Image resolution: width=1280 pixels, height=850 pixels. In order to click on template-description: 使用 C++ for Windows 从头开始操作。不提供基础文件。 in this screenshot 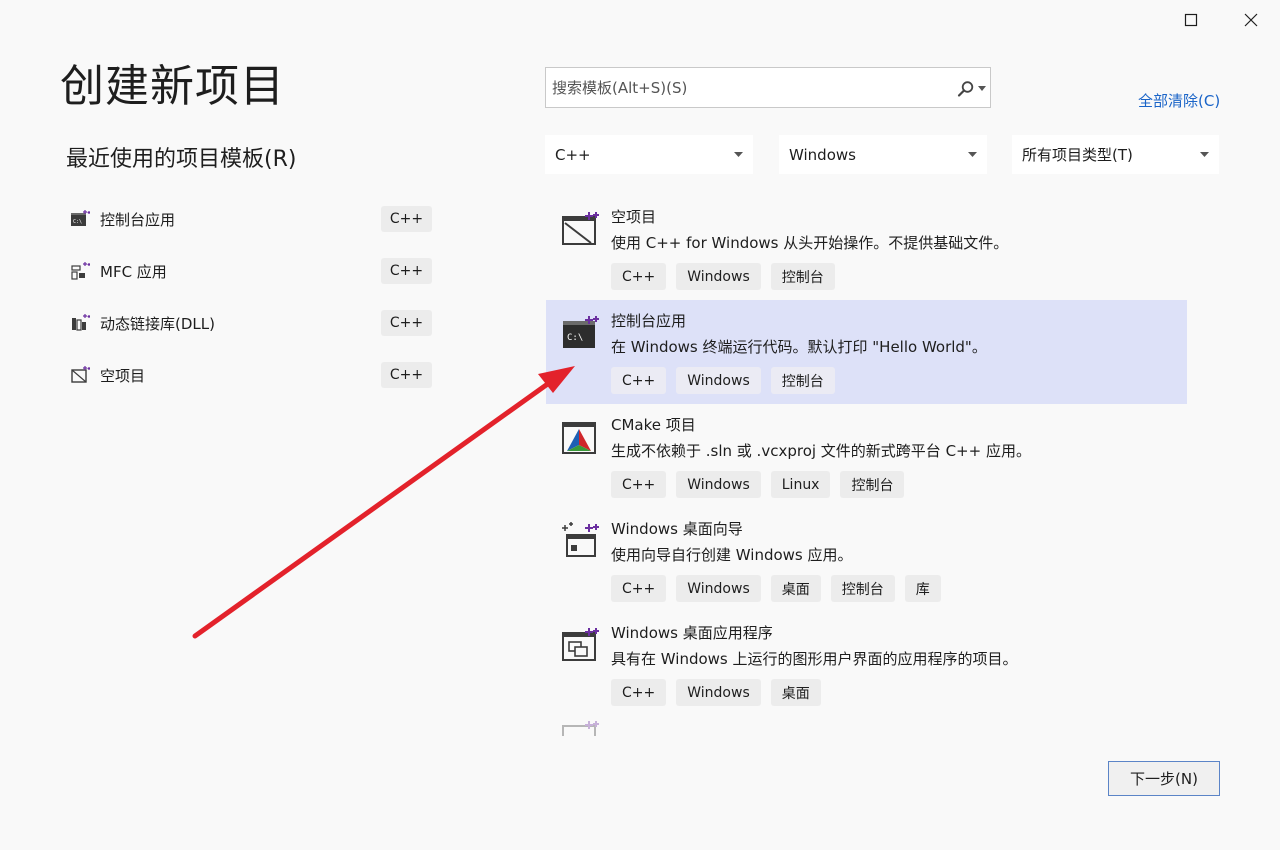, I will do `click(810, 243)`.